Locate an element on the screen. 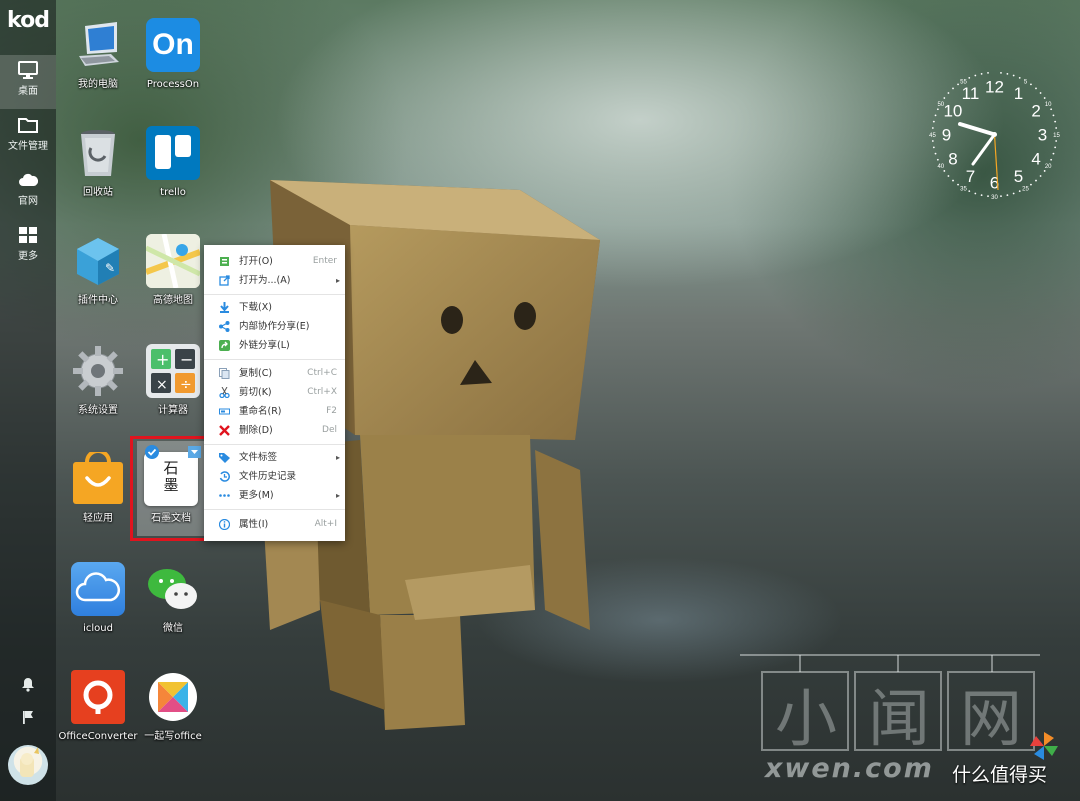  clock-minute-number: 10 is located at coordinates (1048, 105).